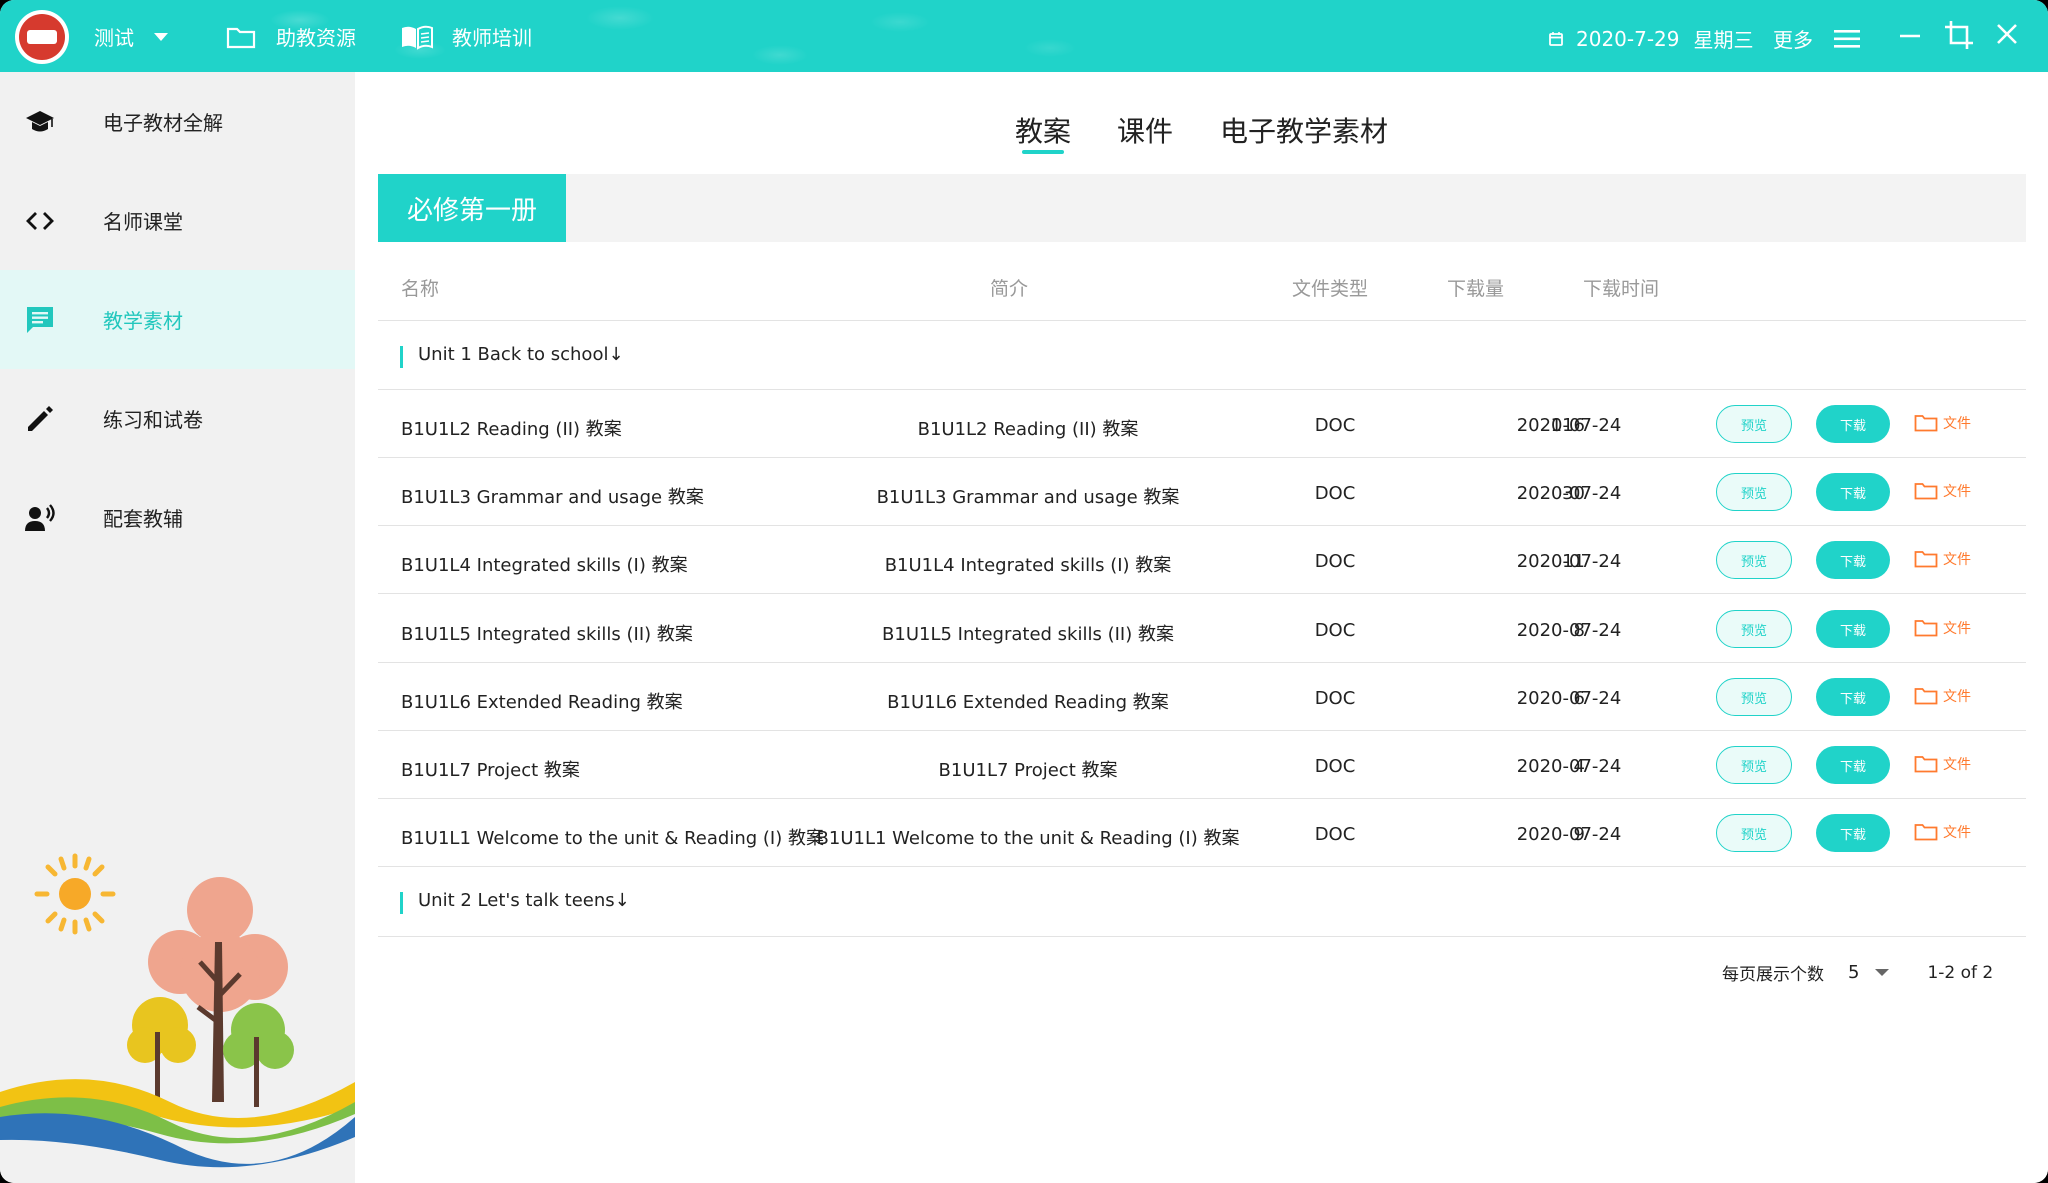 Image resolution: width=2048 pixels, height=1183 pixels. I want to click on tree-illustration, so click(210, 992).